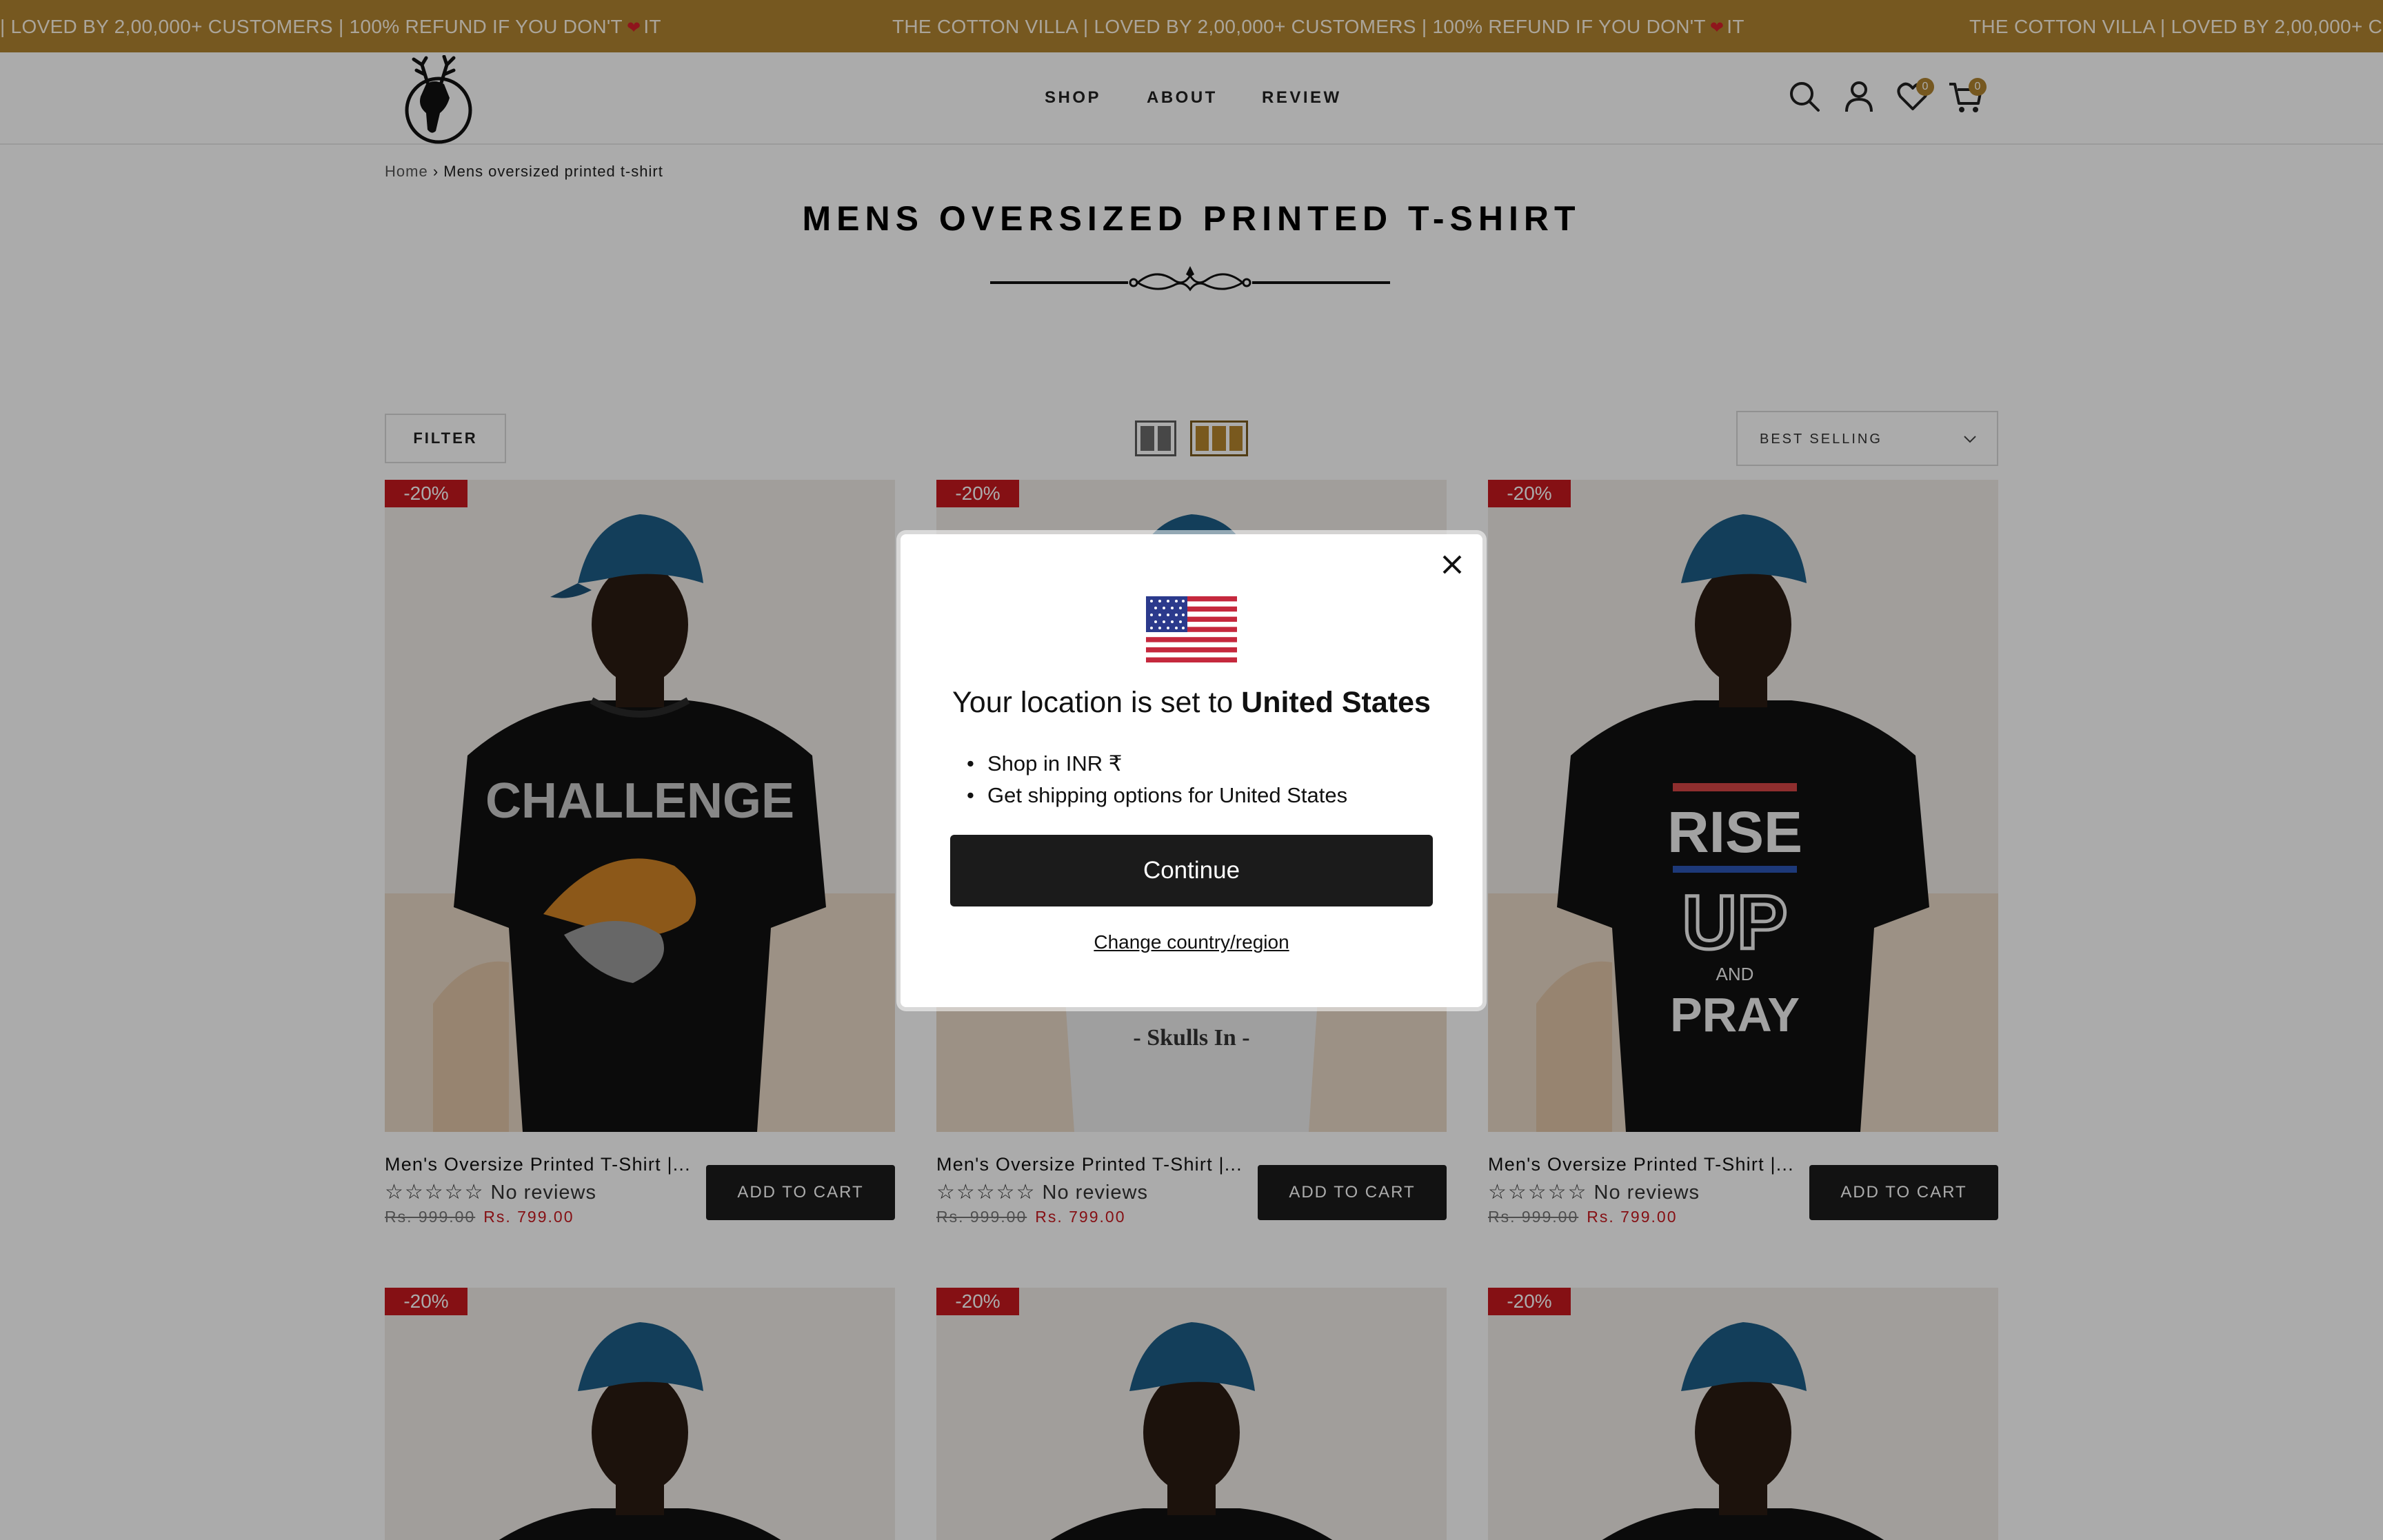  What do you see at coordinates (1336, 703) in the screenshot?
I see `modal-title-country: United States` at bounding box center [1336, 703].